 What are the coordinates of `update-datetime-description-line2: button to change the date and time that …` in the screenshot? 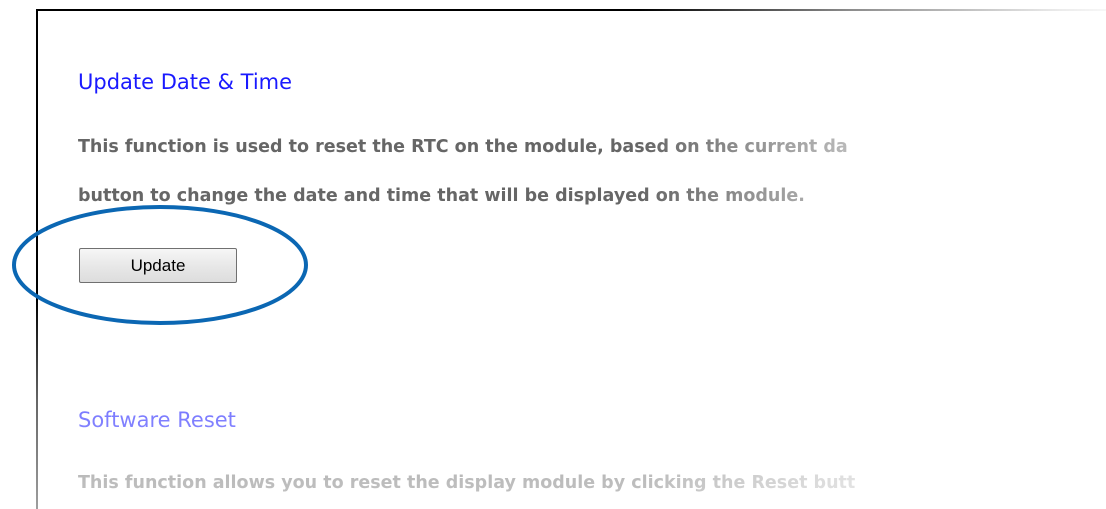 It's located at (441, 196).